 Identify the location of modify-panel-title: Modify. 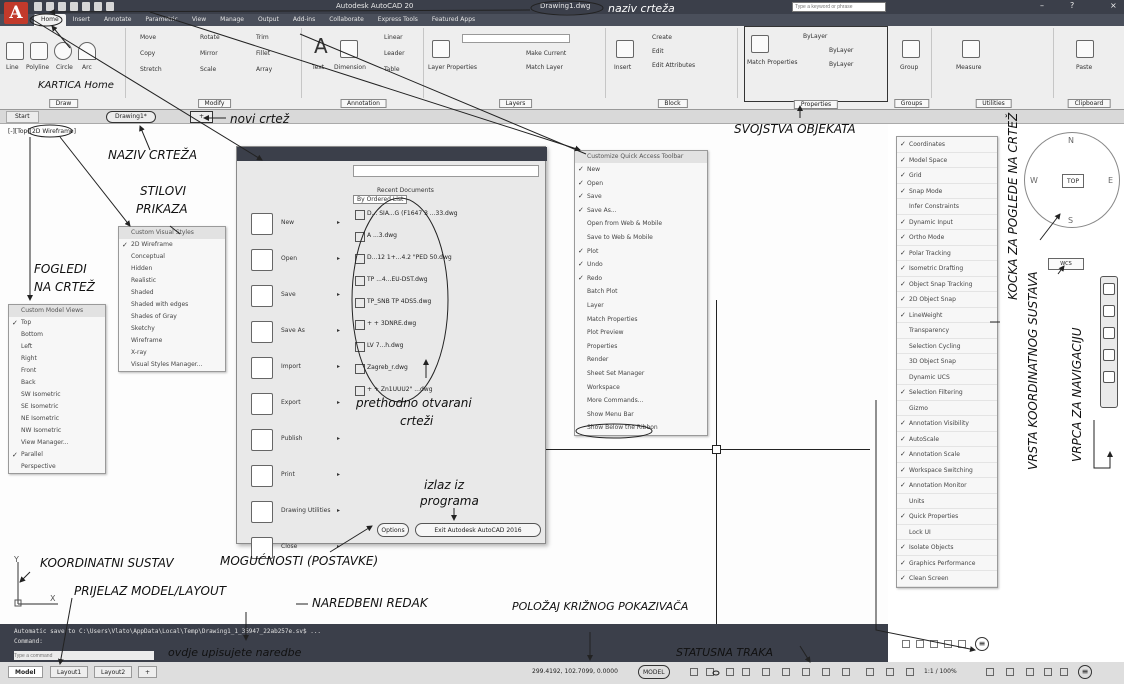
(214, 103).